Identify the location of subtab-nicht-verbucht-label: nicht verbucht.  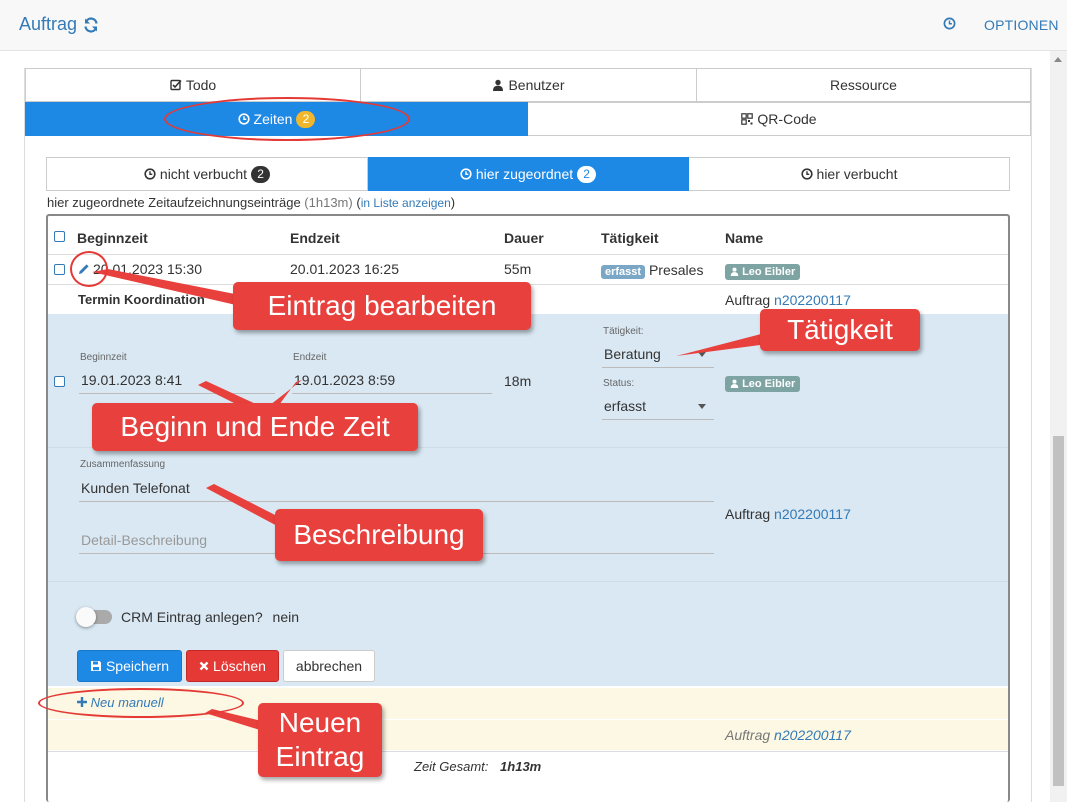
(203, 174).